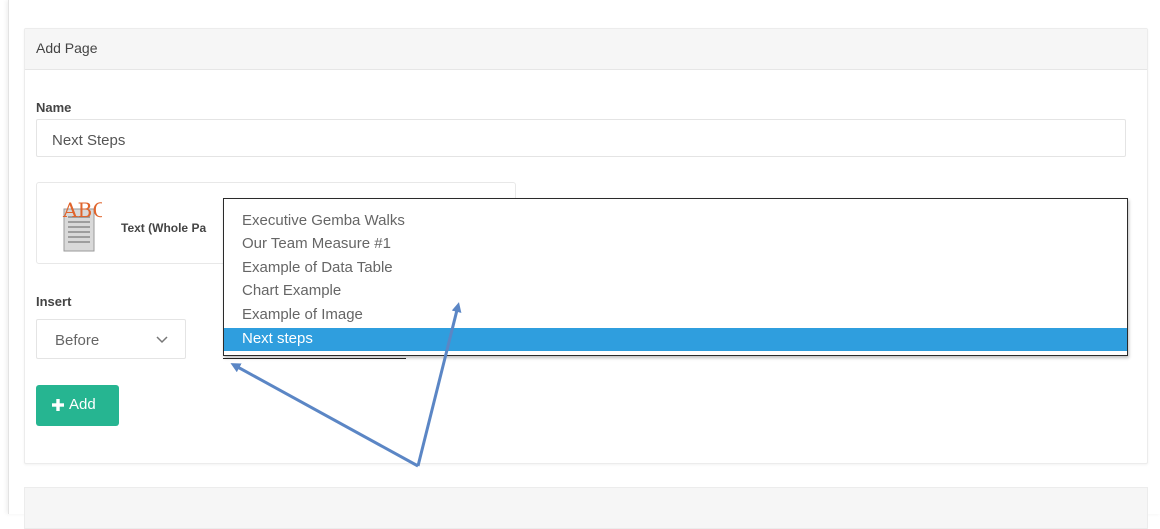 The image size is (1160, 529). I want to click on dropdown-option: Chart Example, so click(675, 291).